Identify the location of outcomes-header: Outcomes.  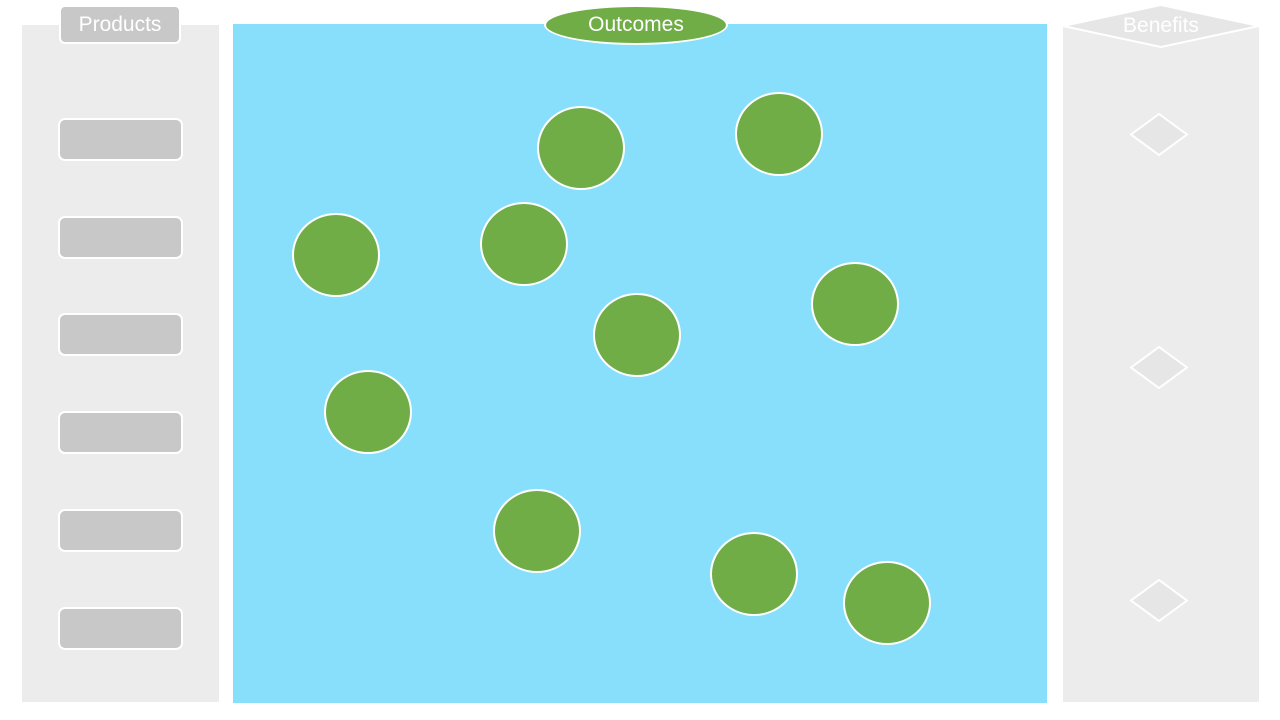
(636, 25).